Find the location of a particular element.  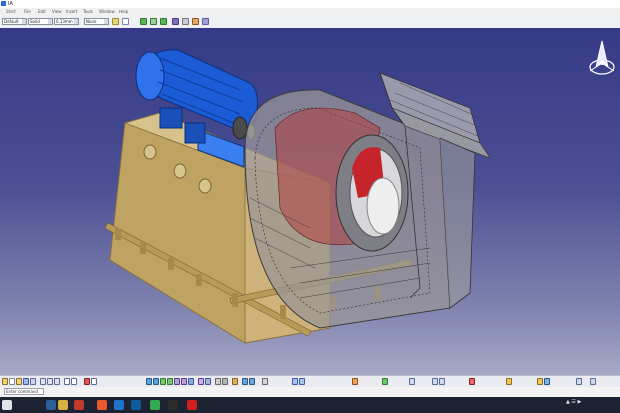

catalog-icon is located at coordinates (509, 381).